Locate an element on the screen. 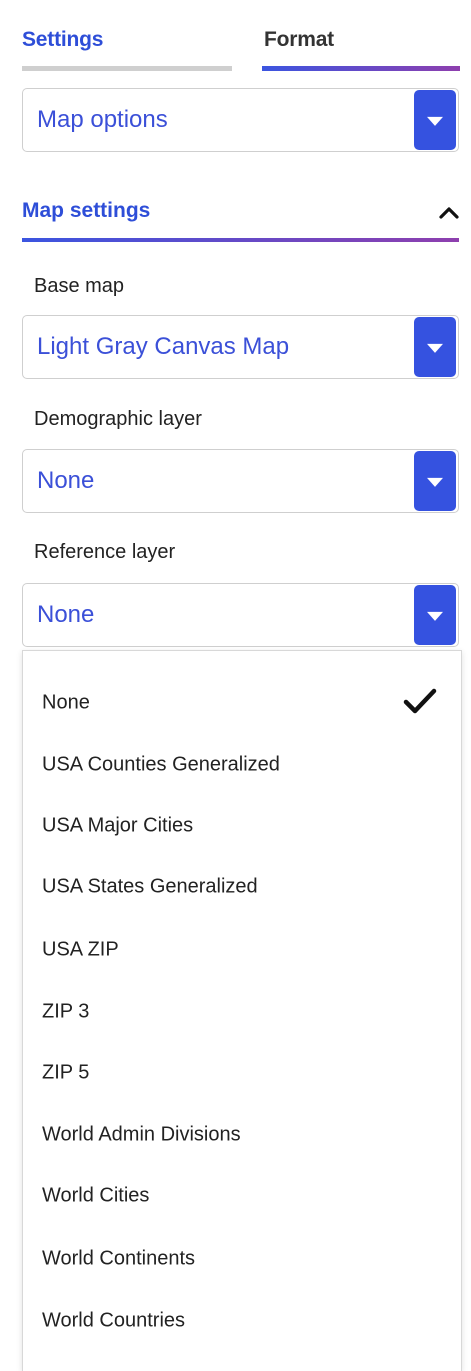 Image resolution: width=471 pixels, height=1371 pixels. option-label: World Cities is located at coordinates (96, 1195).